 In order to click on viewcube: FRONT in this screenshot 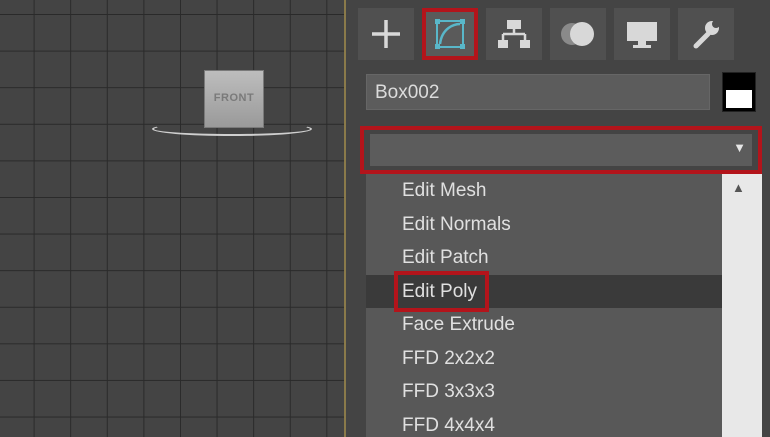, I will do `click(234, 99)`.